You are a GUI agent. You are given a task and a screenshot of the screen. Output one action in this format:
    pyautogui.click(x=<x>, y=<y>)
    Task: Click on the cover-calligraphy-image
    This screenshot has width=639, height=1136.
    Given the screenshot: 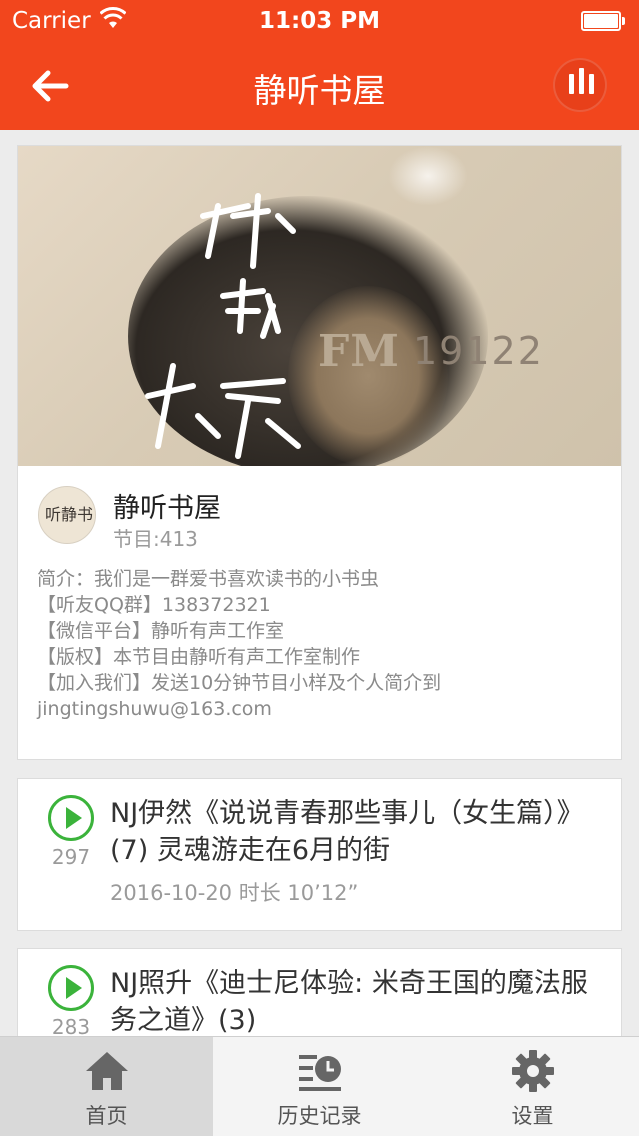 What is the action you would take?
    pyautogui.click(x=223, y=326)
    